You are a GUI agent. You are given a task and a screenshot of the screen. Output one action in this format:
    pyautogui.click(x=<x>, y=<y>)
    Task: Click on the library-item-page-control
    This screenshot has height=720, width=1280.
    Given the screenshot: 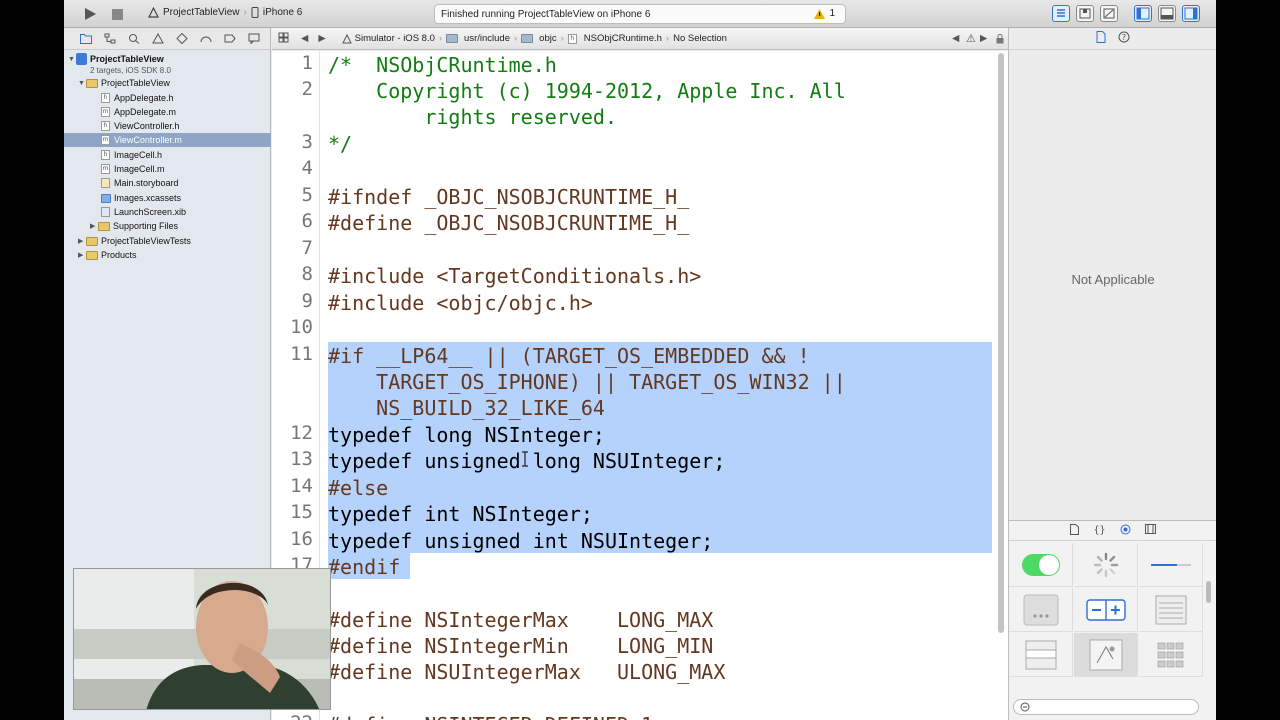 What is the action you would take?
    pyautogui.click(x=1041, y=610)
    